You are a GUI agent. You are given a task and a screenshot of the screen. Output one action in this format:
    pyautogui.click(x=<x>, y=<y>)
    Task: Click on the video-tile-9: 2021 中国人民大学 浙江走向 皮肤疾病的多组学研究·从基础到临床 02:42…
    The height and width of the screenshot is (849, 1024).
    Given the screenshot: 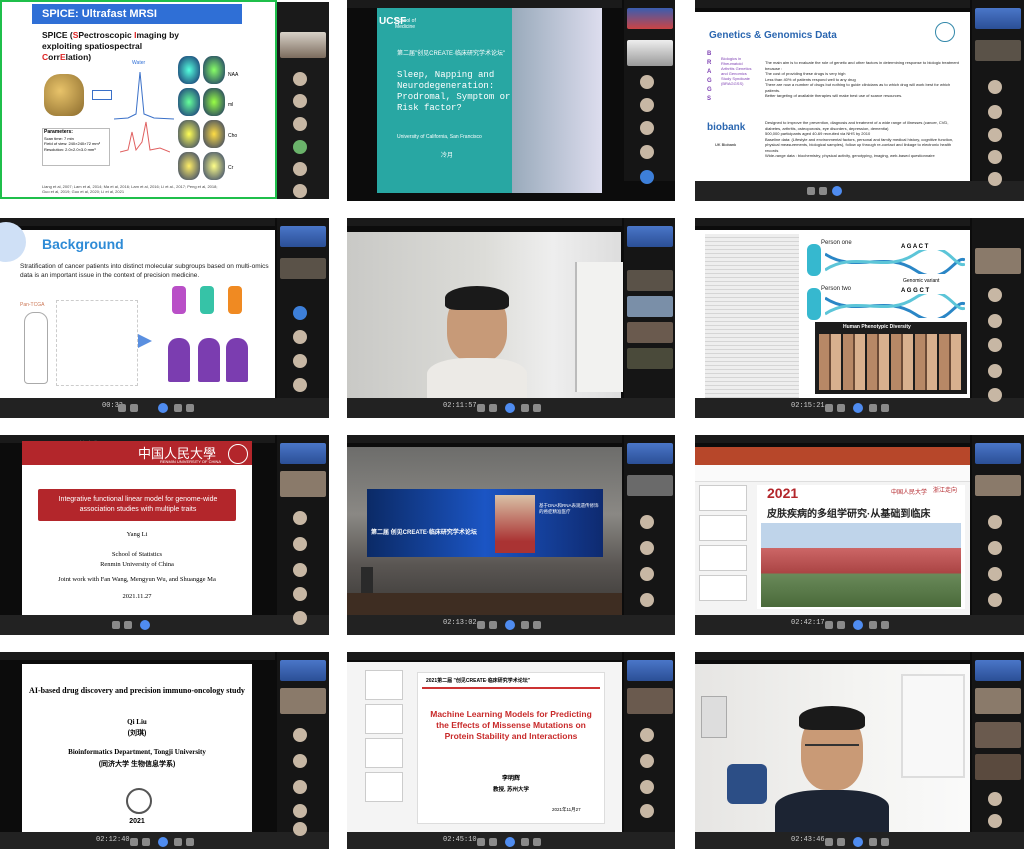 What is the action you would take?
    pyautogui.click(x=859, y=535)
    